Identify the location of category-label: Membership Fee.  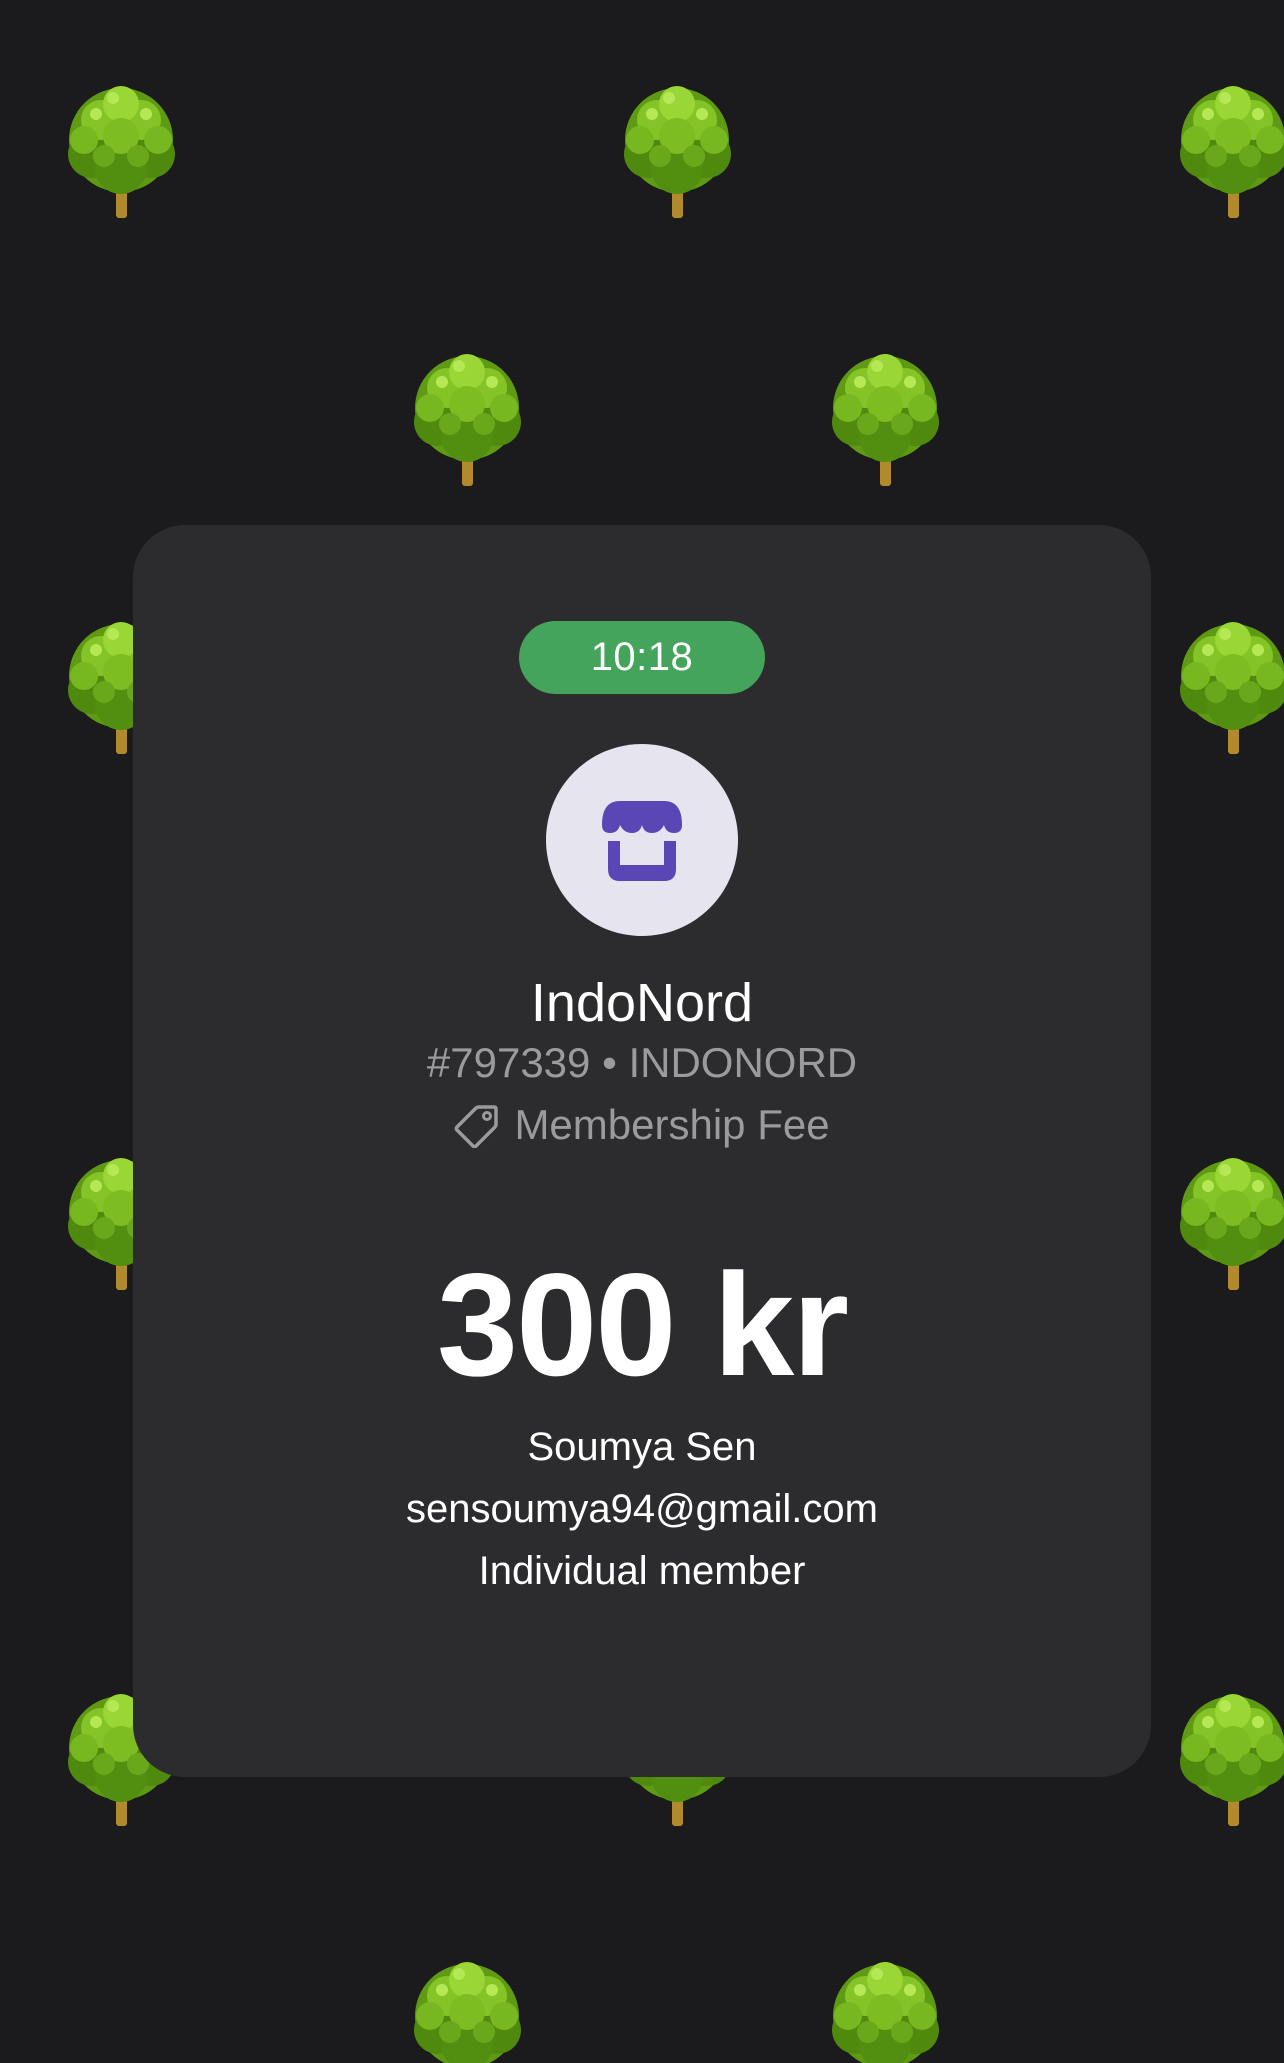
(672, 1124).